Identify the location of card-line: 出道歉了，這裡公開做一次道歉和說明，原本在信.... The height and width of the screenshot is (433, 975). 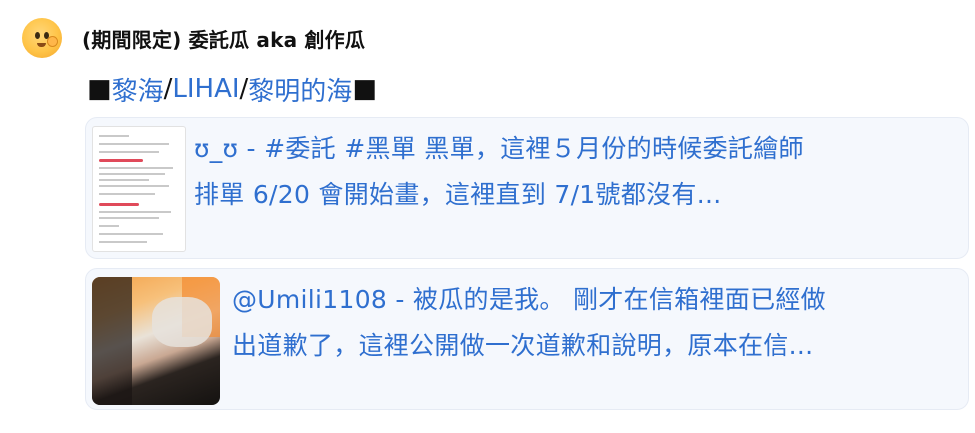
(523, 345).